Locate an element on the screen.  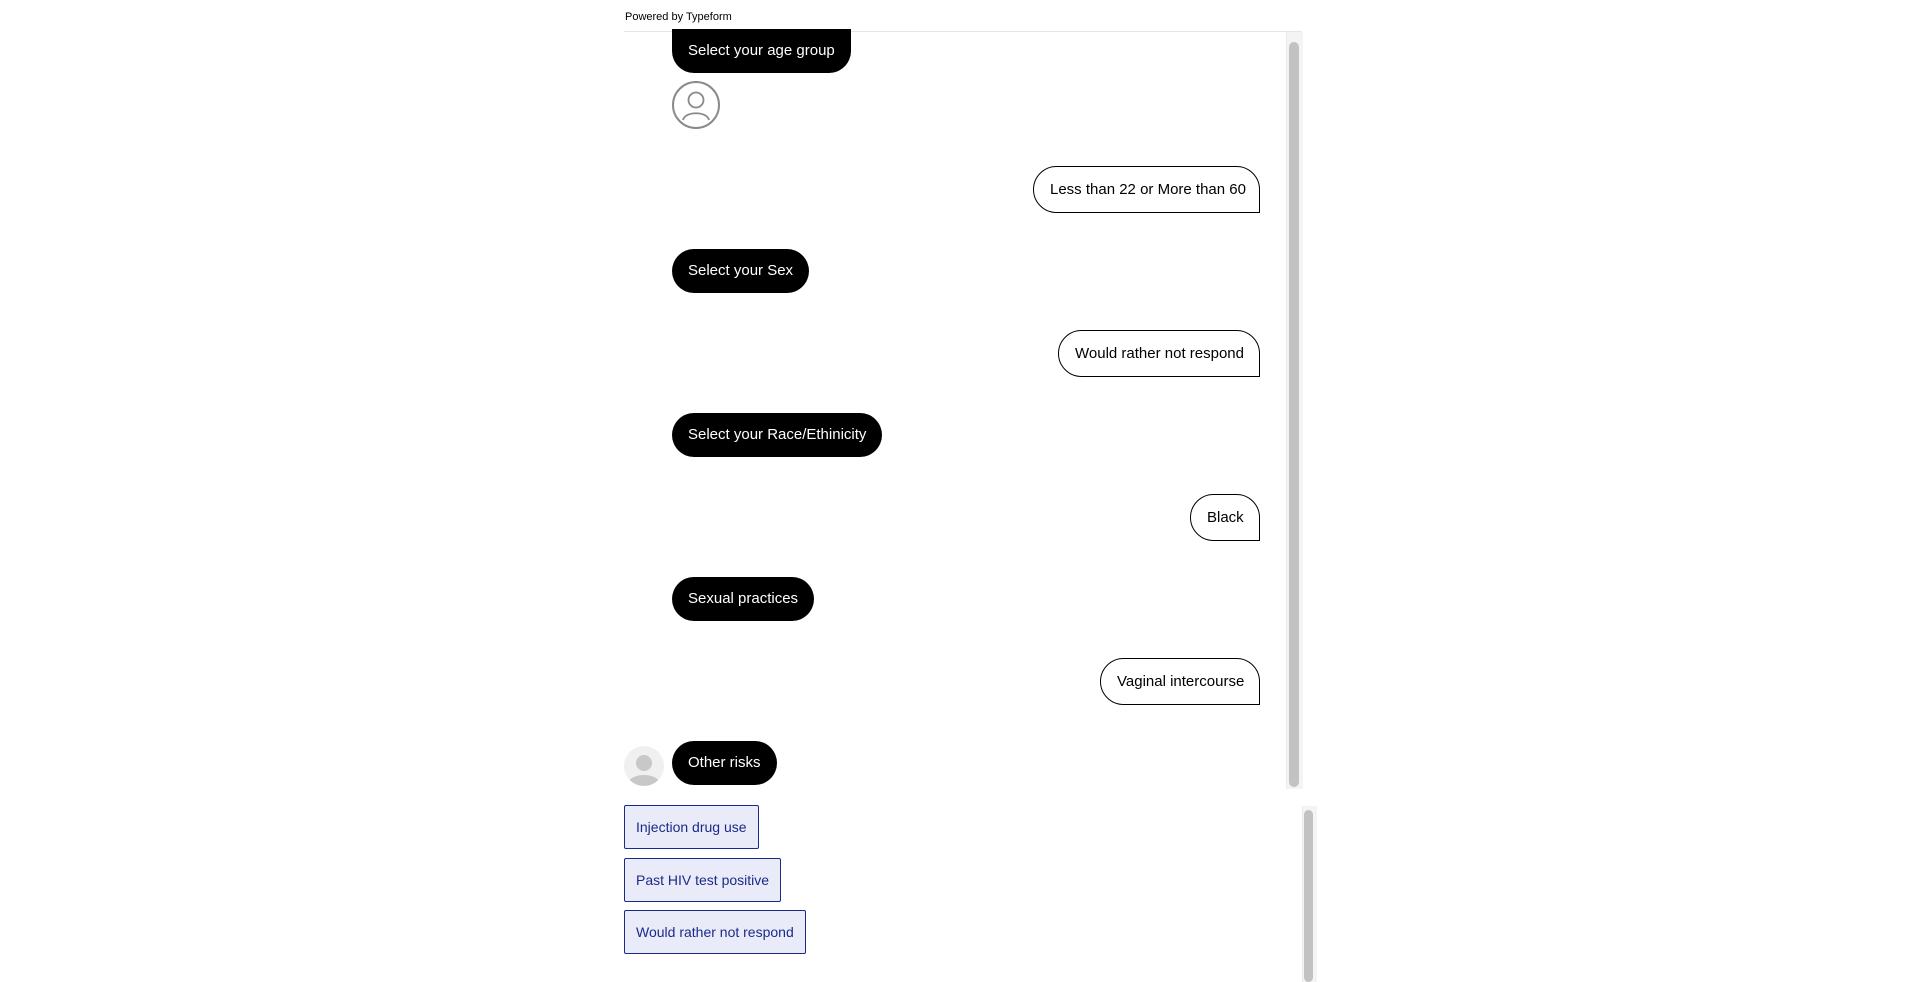
bot-message-sexual-practices: Sexual practices is located at coordinates (743, 599).